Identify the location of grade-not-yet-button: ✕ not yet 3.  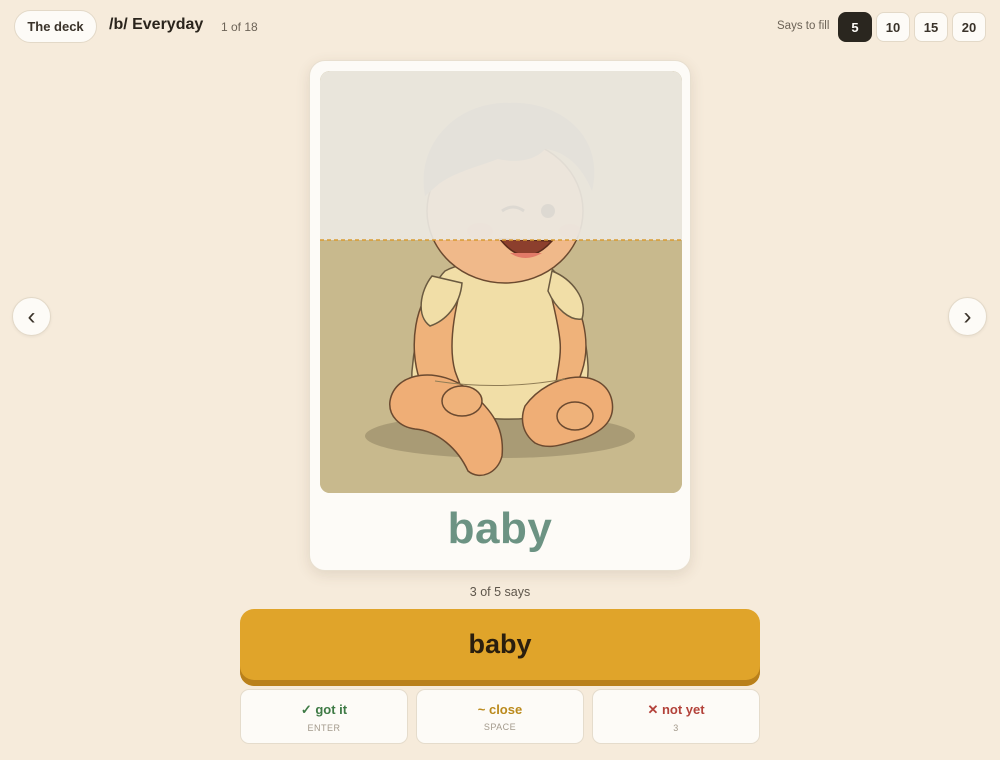
(676, 716).